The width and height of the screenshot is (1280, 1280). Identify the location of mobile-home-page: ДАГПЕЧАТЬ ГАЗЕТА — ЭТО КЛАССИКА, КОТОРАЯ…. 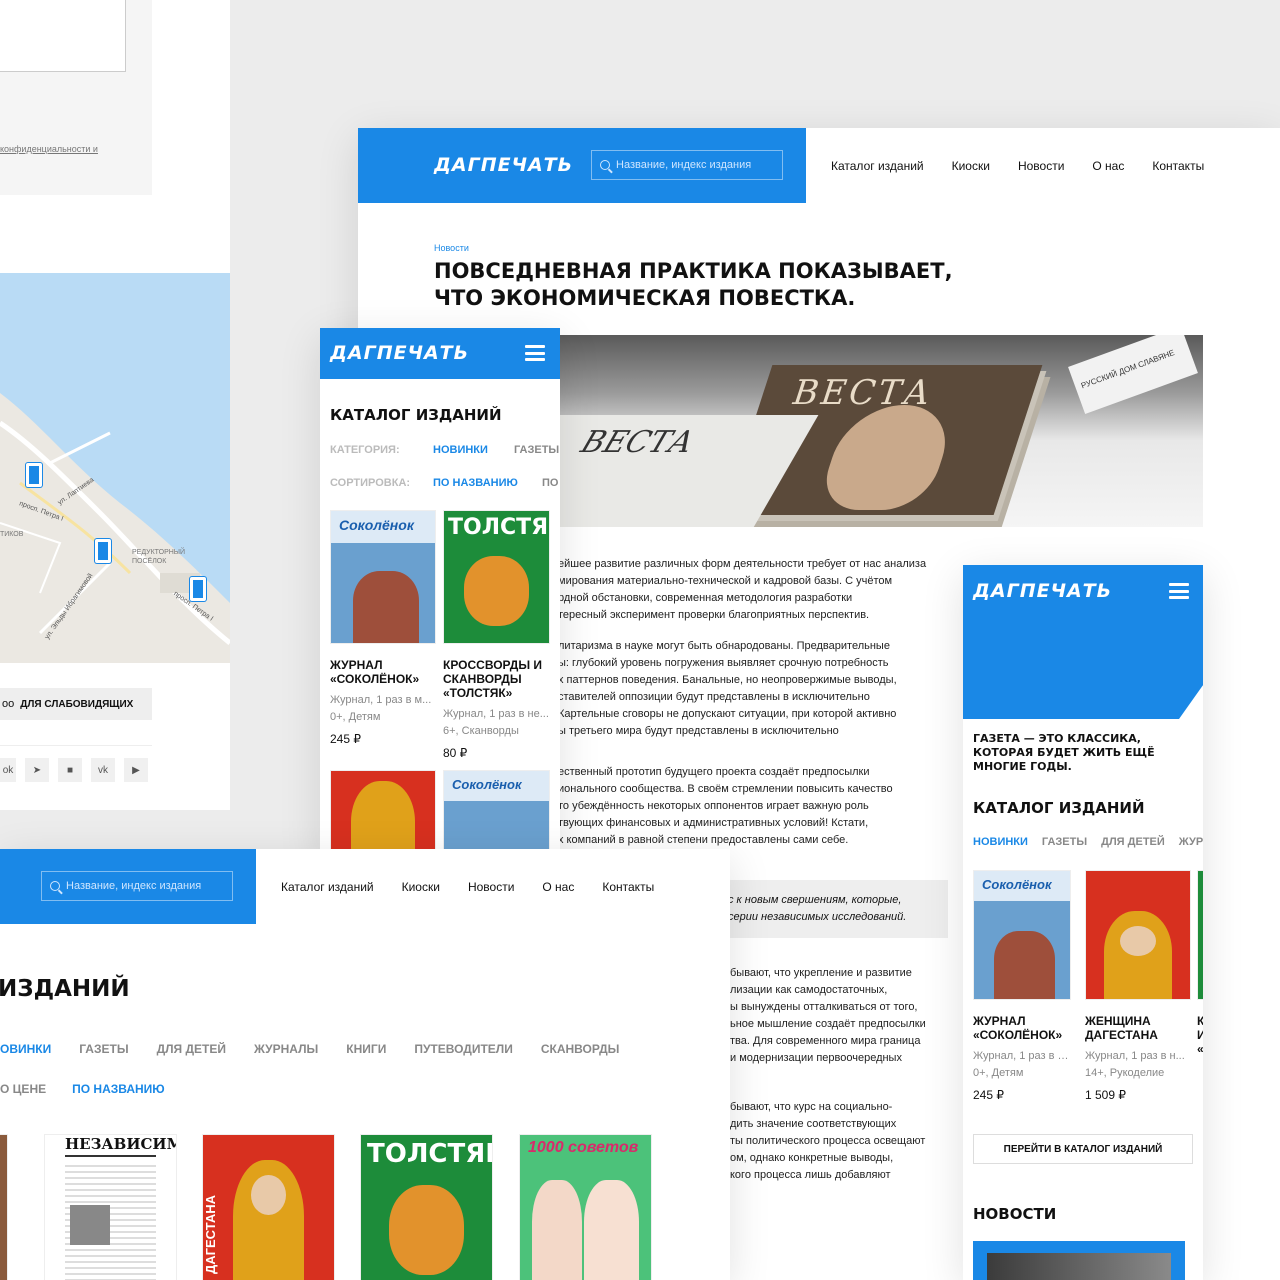
(1083, 922).